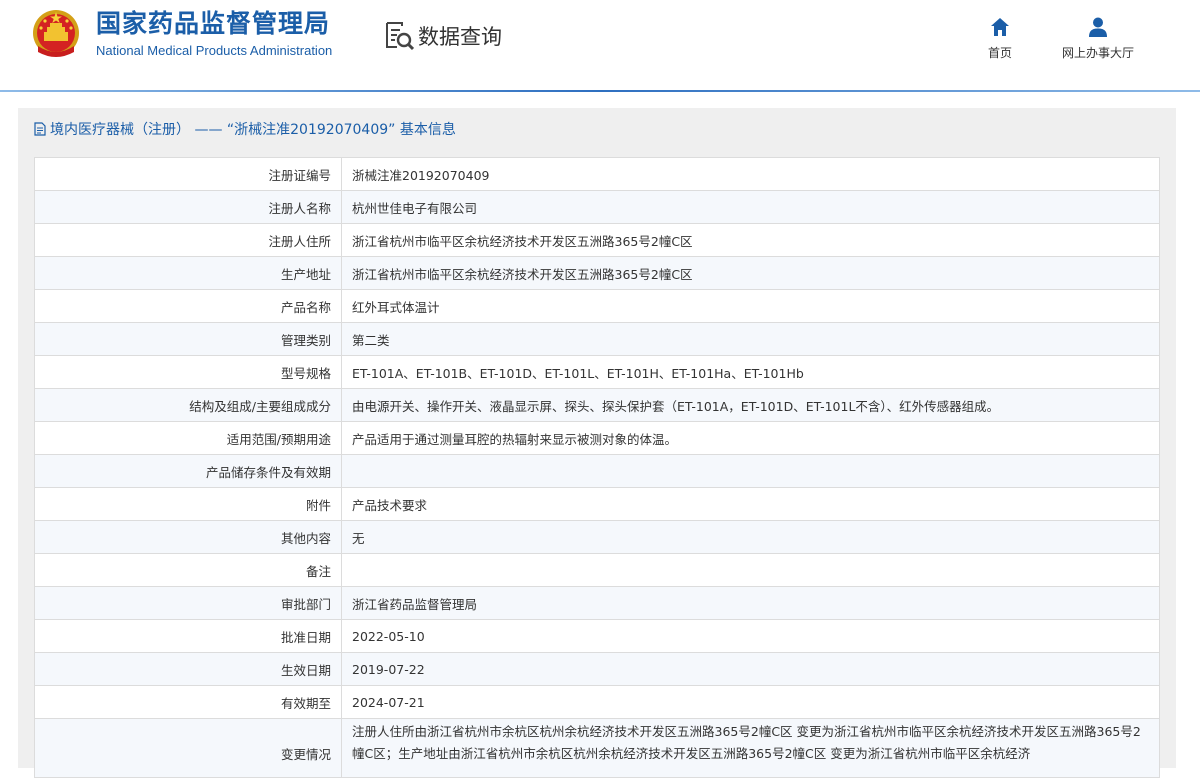  Describe the element at coordinates (188, 339) in the screenshot. I see `field-label: 管理类别` at that location.